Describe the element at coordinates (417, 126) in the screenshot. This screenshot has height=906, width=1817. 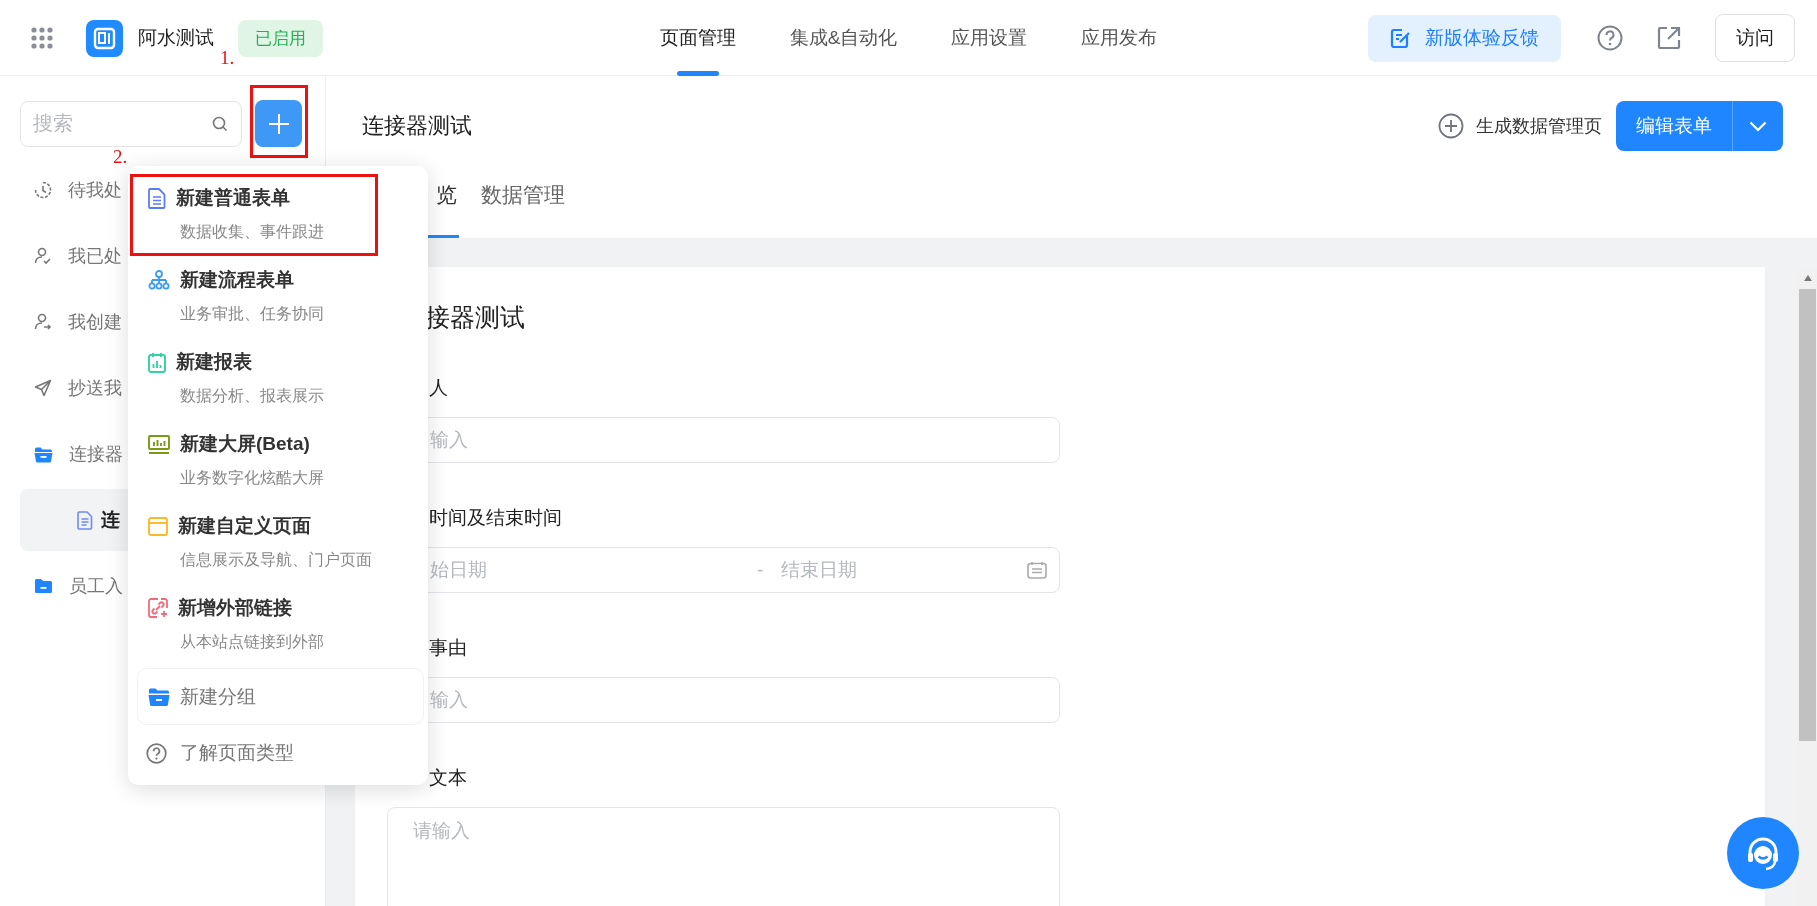
I see `page-title: 连接器测试` at that location.